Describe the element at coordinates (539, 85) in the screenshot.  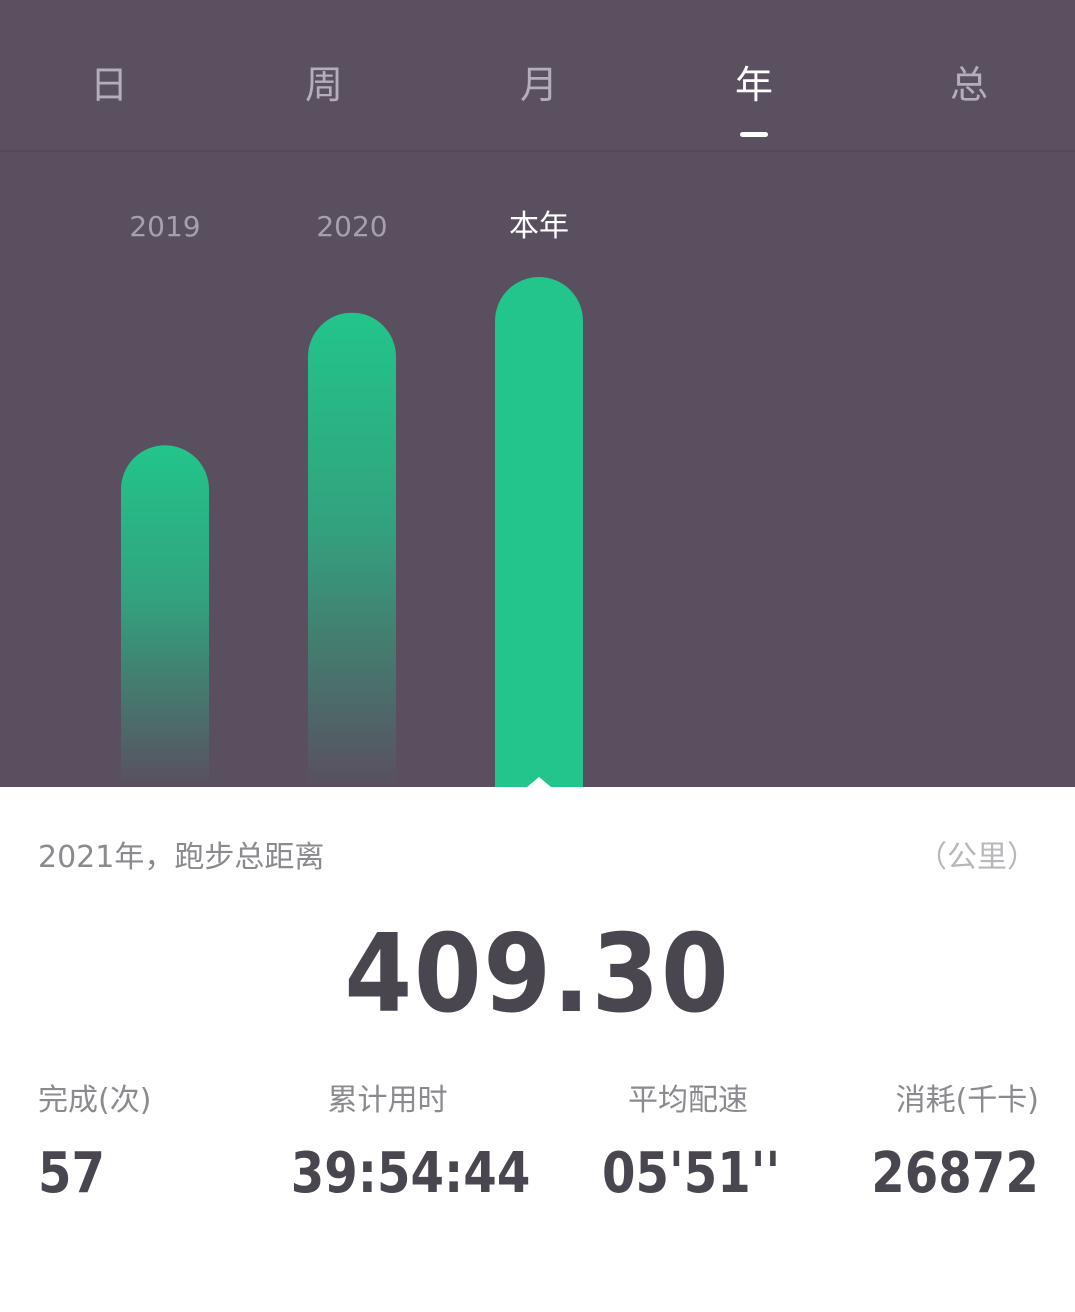
I see `tab-month: 月` at that location.